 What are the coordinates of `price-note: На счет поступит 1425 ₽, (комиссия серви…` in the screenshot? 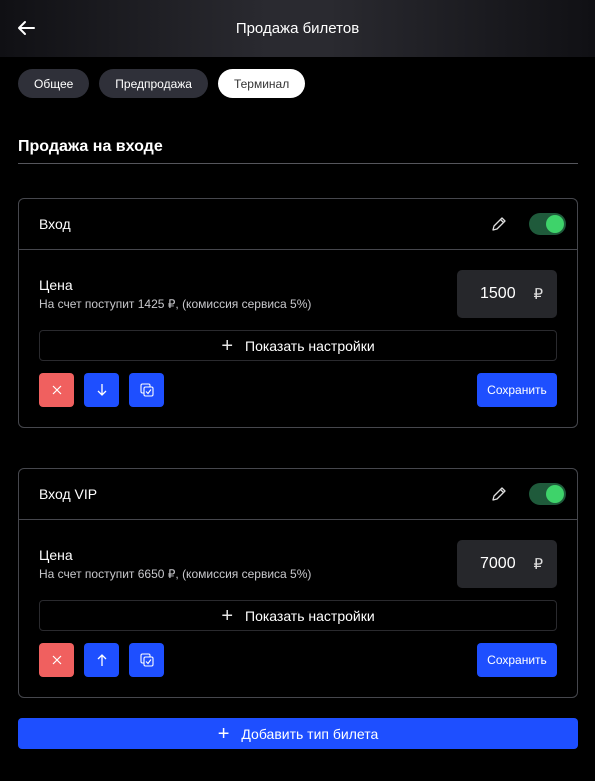 It's located at (175, 304).